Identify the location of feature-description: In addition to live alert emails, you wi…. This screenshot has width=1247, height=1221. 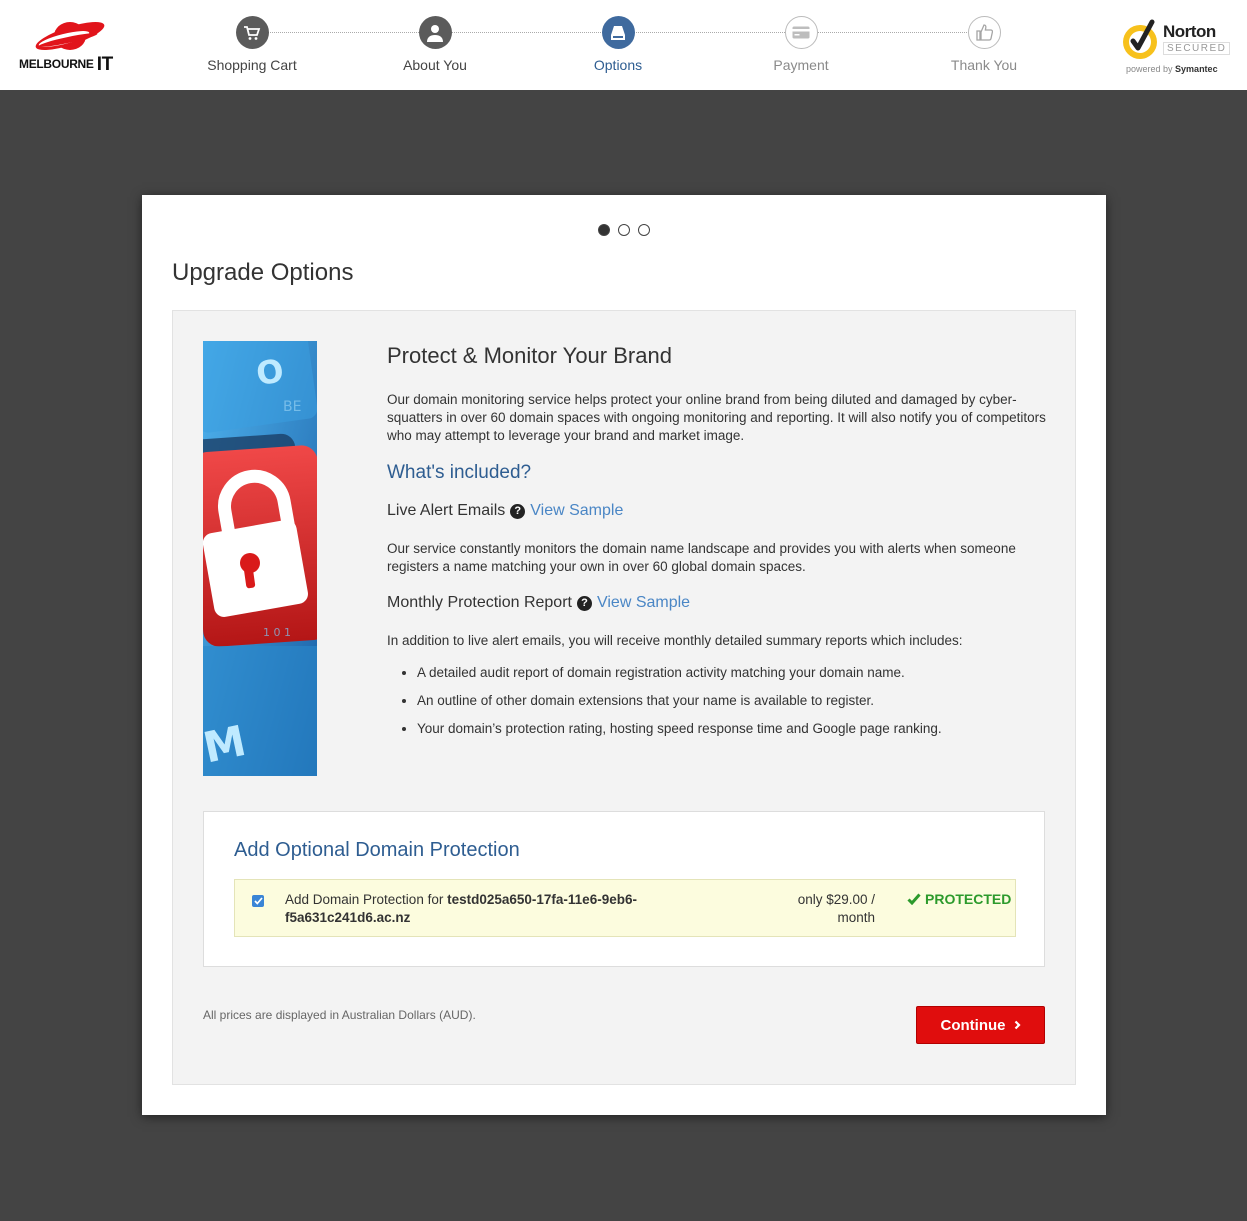
(675, 640).